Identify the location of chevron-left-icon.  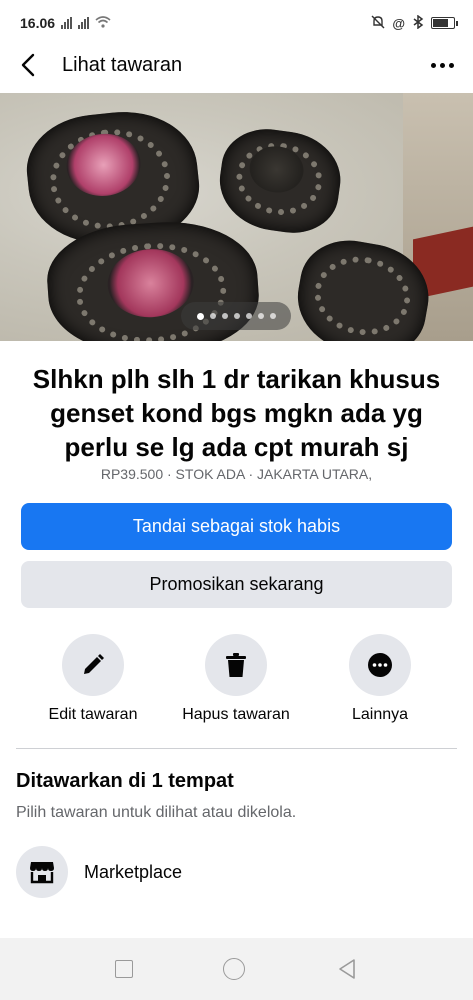
(28, 65).